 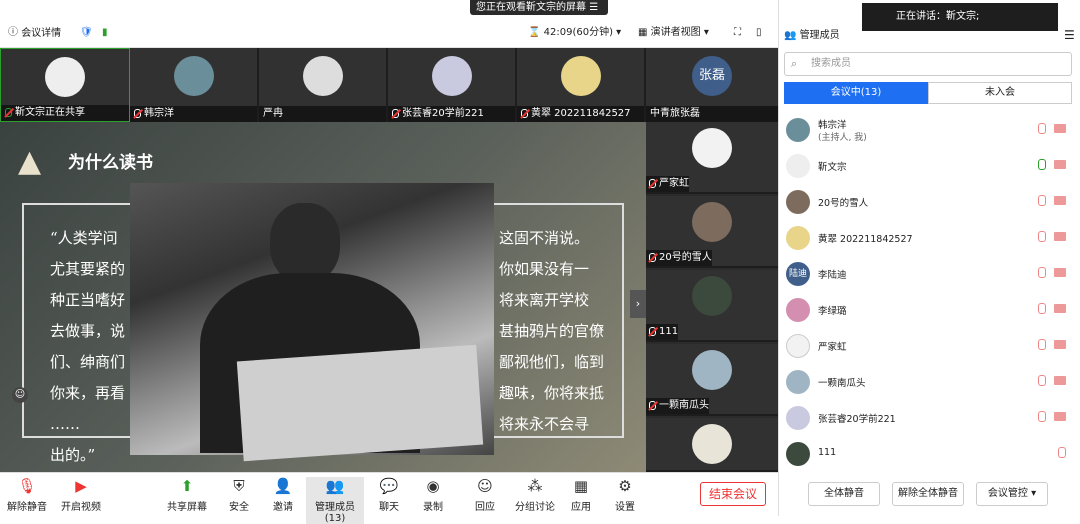 I want to click on chat-icon: 💬, so click(x=389, y=486).